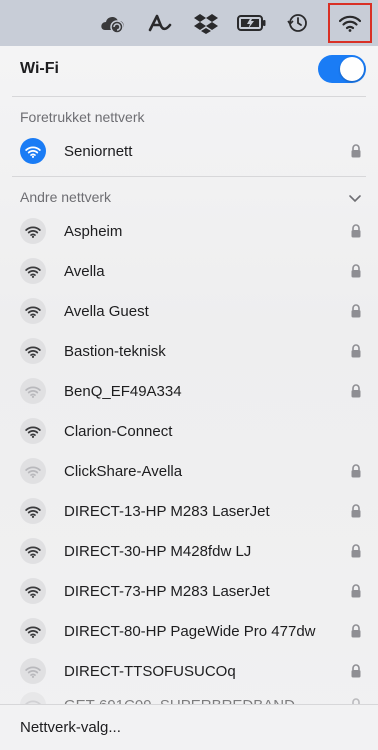 Image resolution: width=378 pixels, height=750 pixels. Describe the element at coordinates (189, 69) in the screenshot. I see `wifi-header: Wi-Fi` at that location.